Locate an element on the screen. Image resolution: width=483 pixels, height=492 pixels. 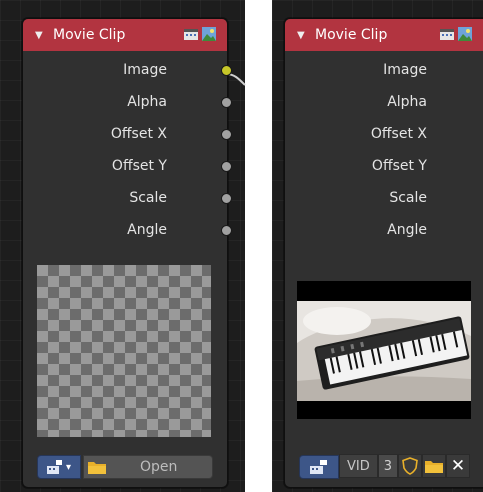
clip-name-field: VID is located at coordinates (358, 466).